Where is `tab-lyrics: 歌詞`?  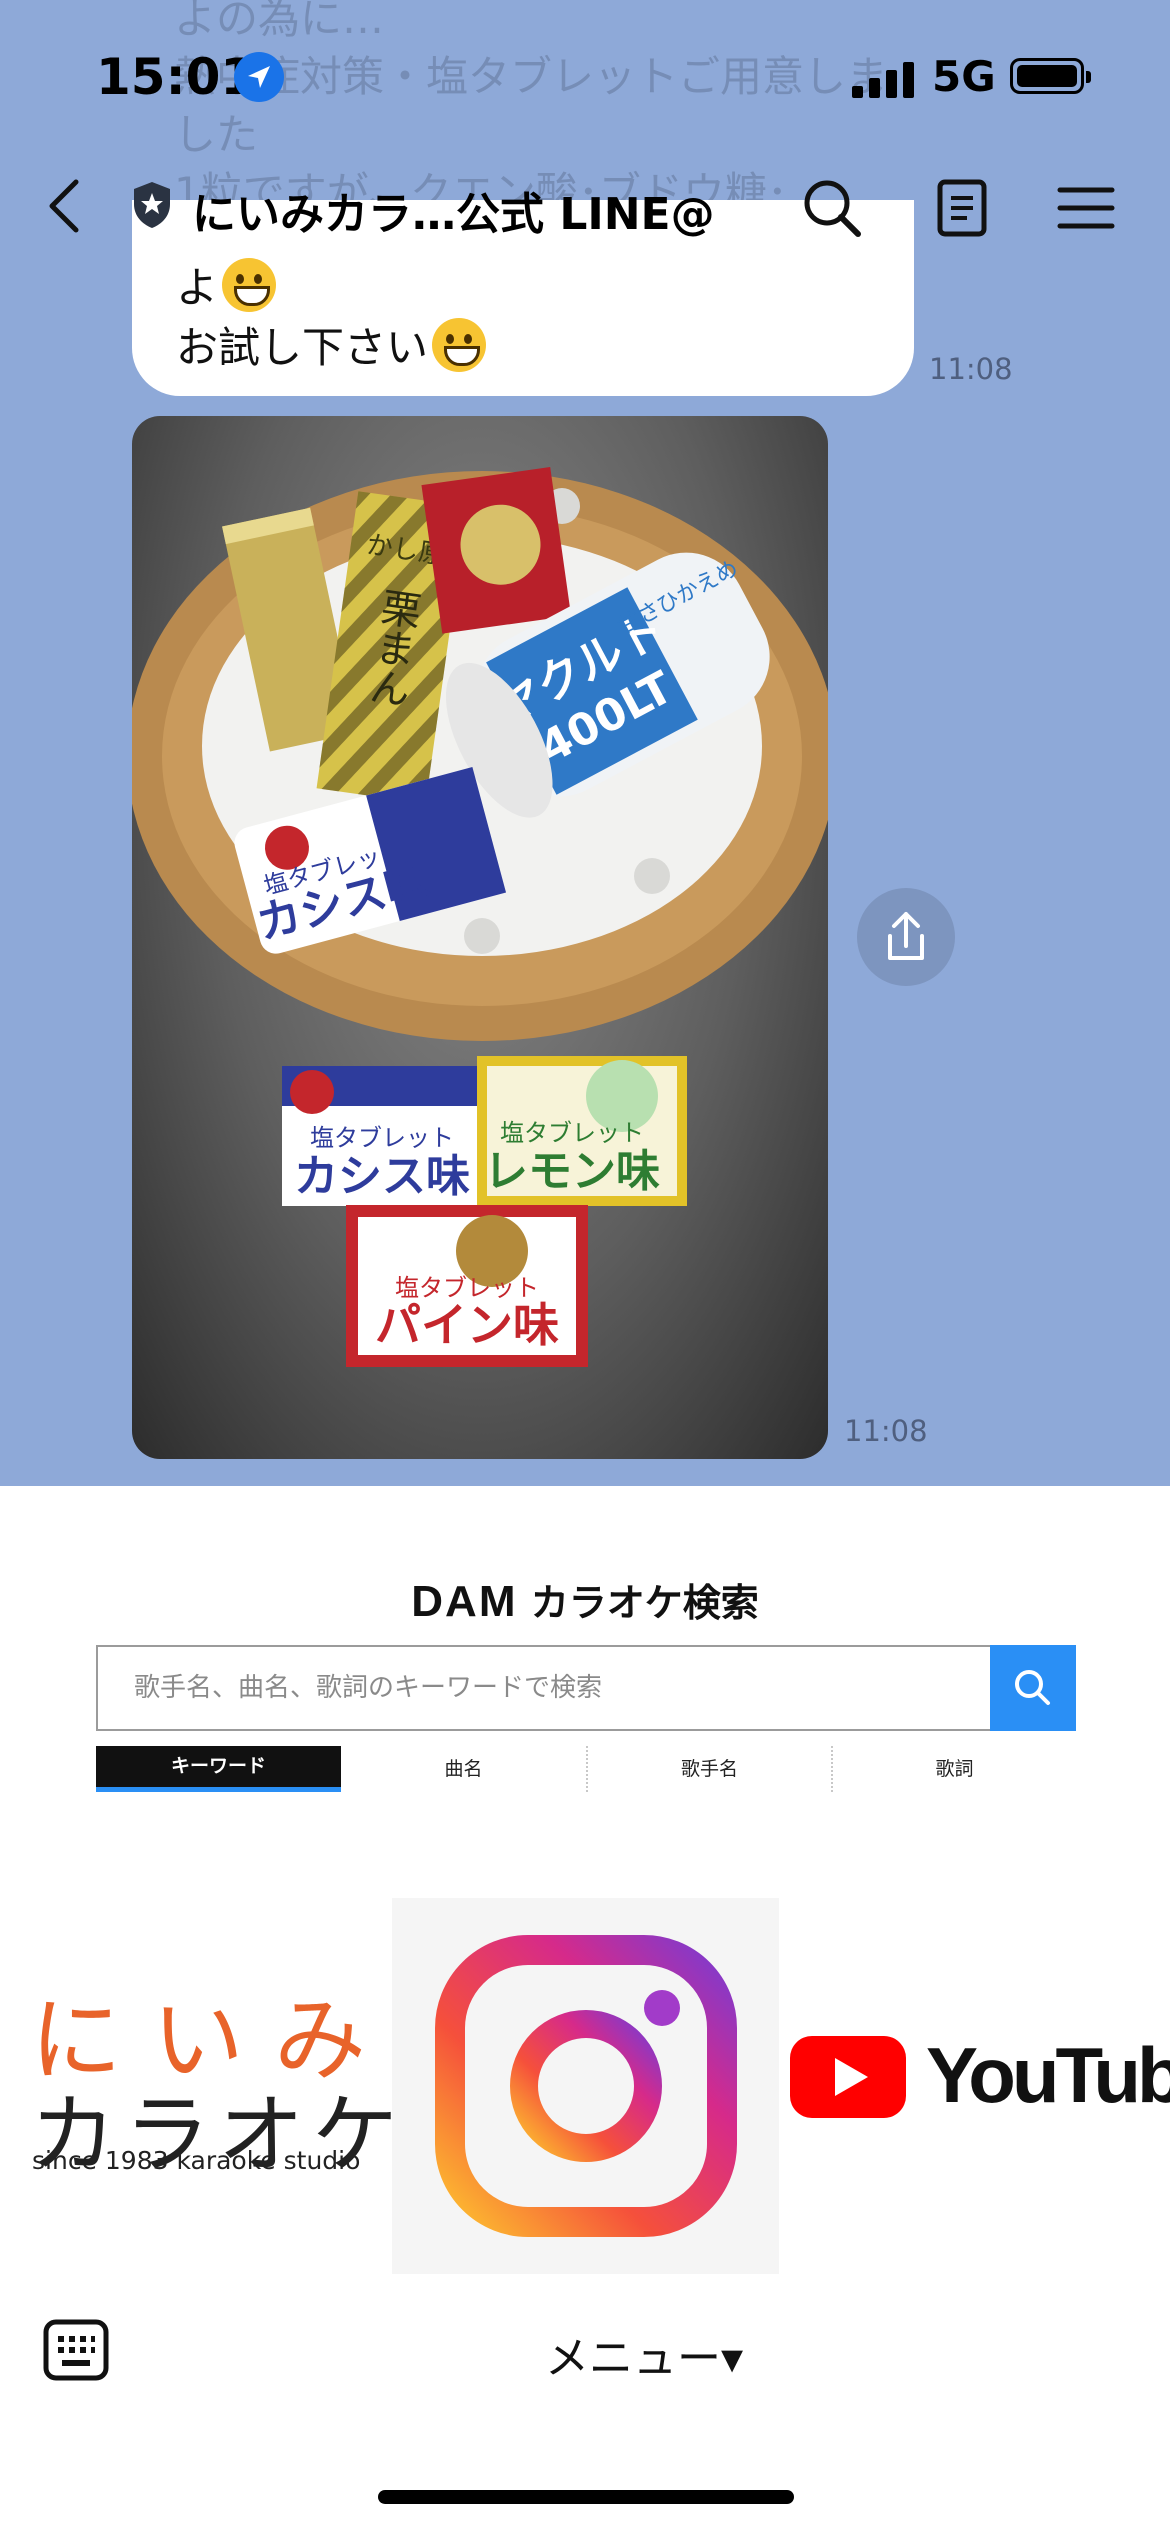 tab-lyrics: 歌詞 is located at coordinates (953, 1769).